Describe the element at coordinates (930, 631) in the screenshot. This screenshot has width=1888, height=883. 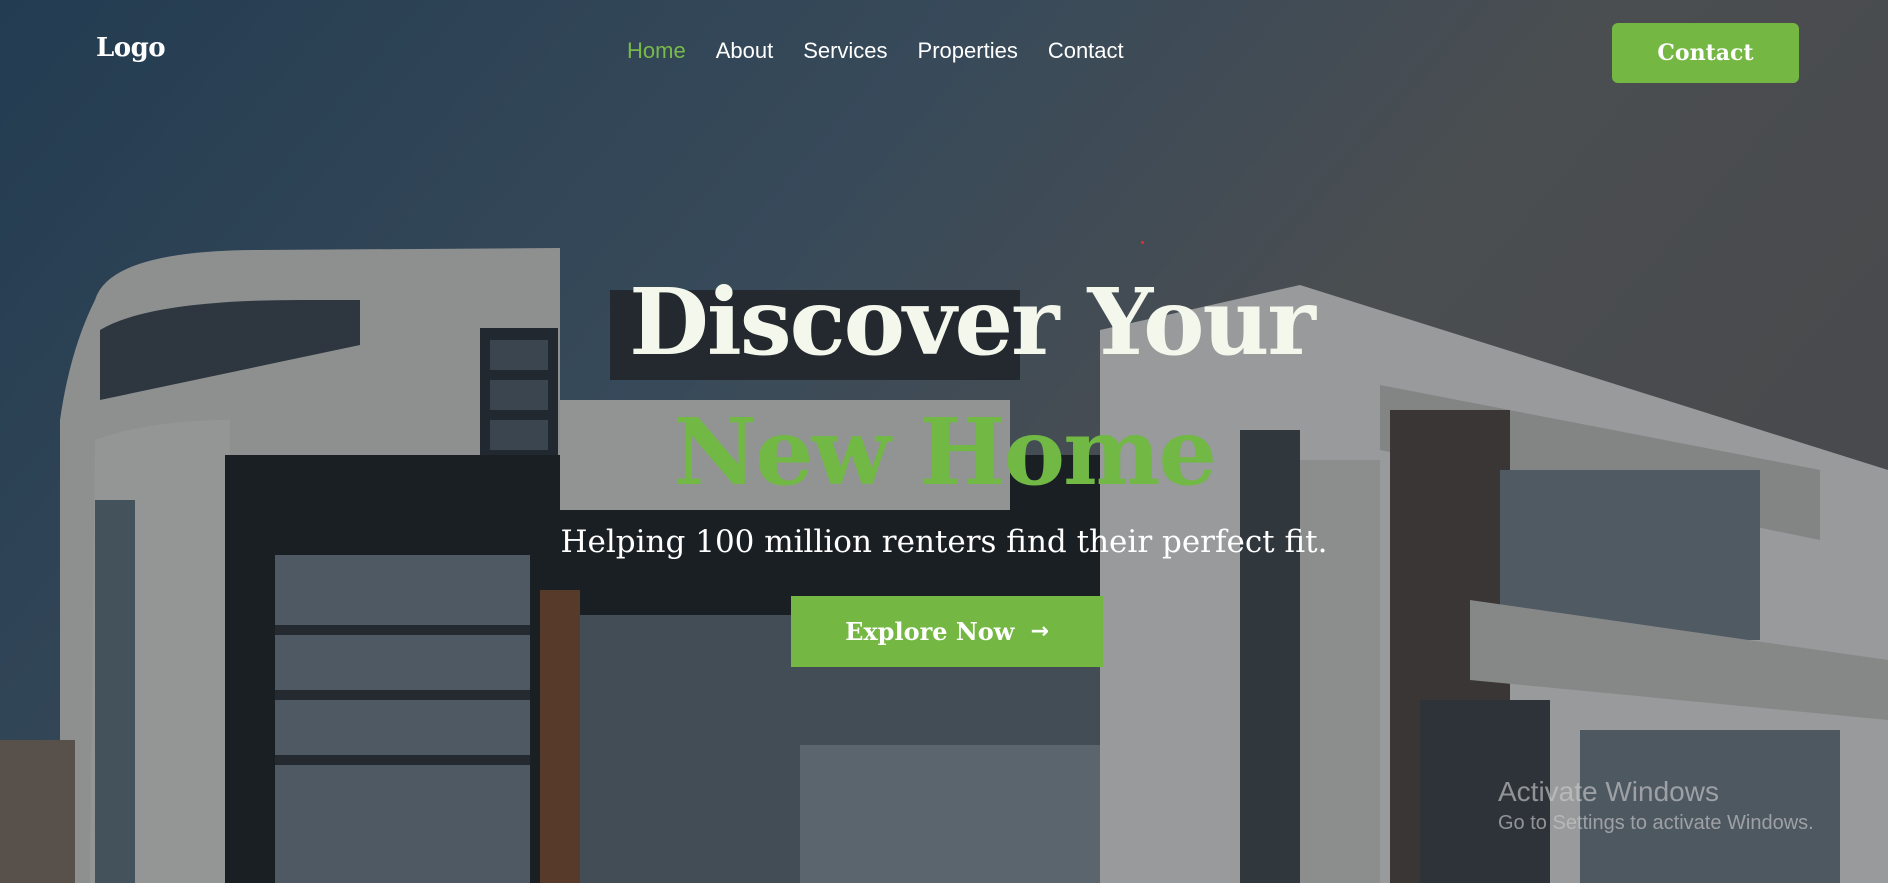
I see `explore-now-label: Explore Now` at that location.